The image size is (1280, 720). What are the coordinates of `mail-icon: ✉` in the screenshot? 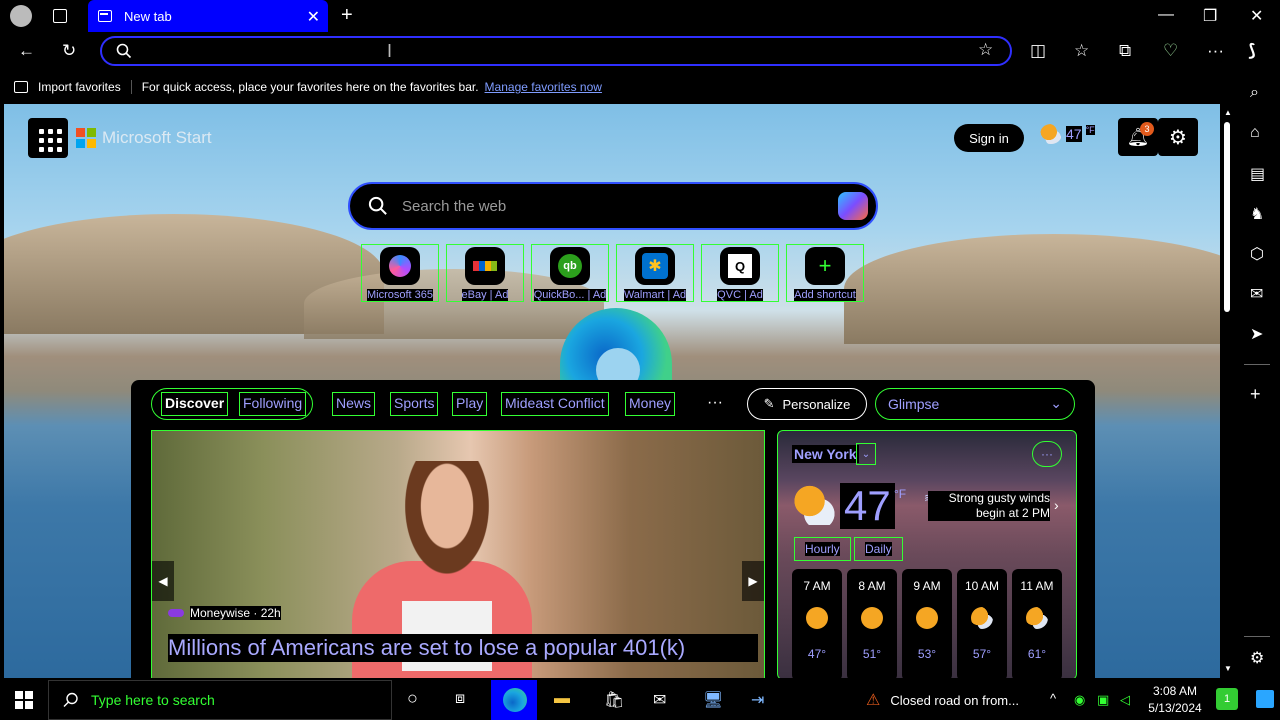 It's located at (659, 700).